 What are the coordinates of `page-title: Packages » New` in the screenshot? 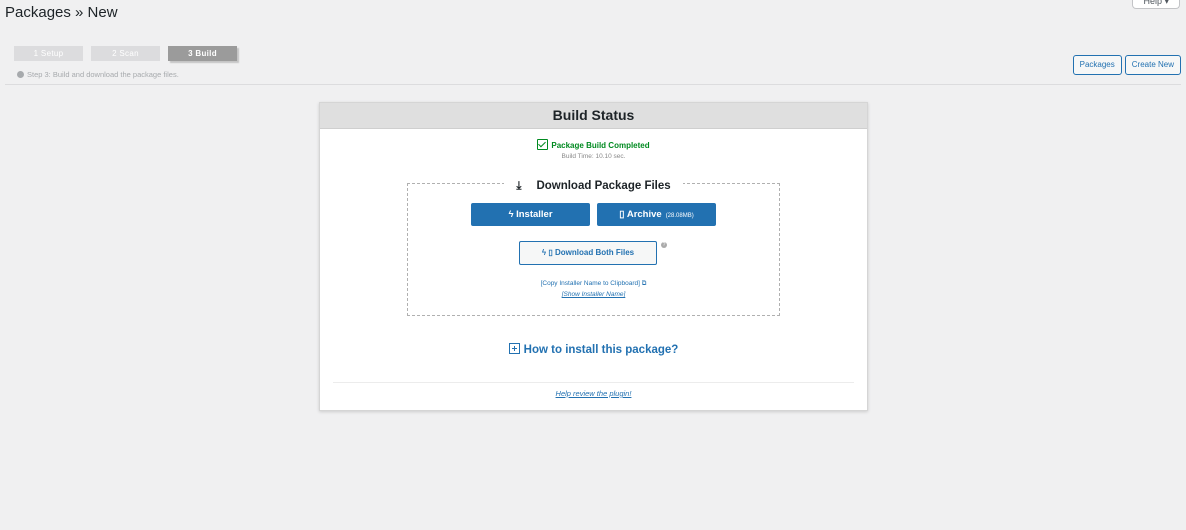 It's located at (61, 12).